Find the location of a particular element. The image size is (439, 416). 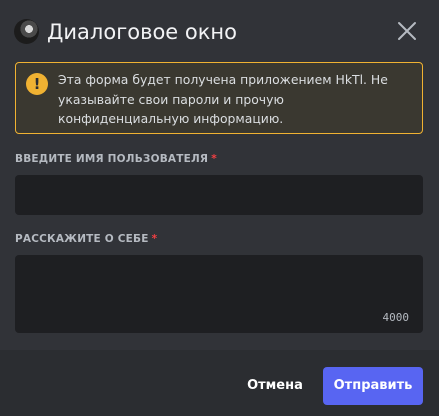

close-button is located at coordinates (407, 31).